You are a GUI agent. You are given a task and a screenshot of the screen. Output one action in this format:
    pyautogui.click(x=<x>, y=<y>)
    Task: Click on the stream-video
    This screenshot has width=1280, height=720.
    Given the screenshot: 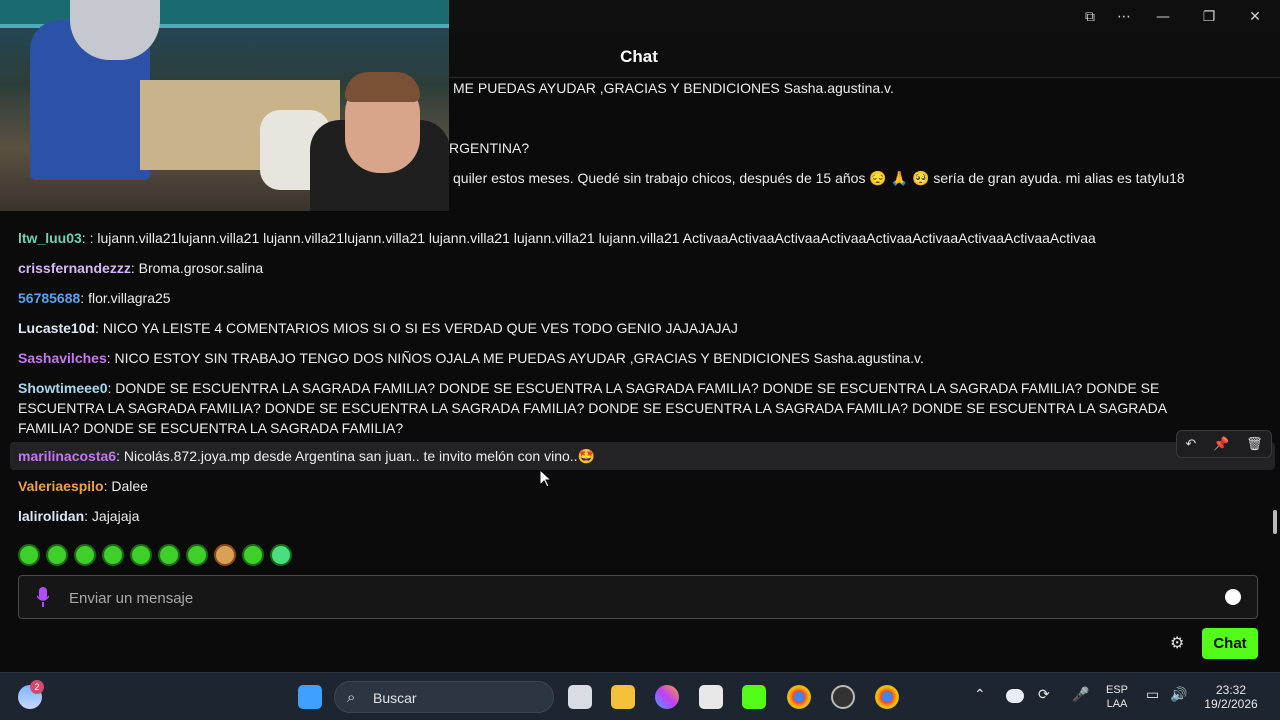 What is the action you would take?
    pyautogui.click(x=224, y=105)
    